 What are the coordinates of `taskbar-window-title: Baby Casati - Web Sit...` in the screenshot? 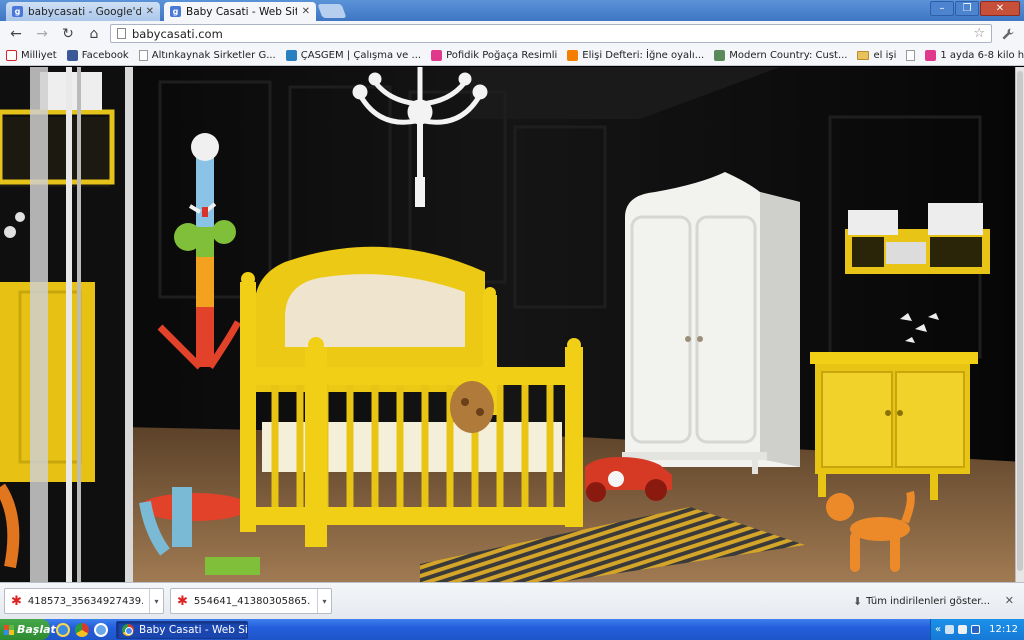 It's located at (193, 629).